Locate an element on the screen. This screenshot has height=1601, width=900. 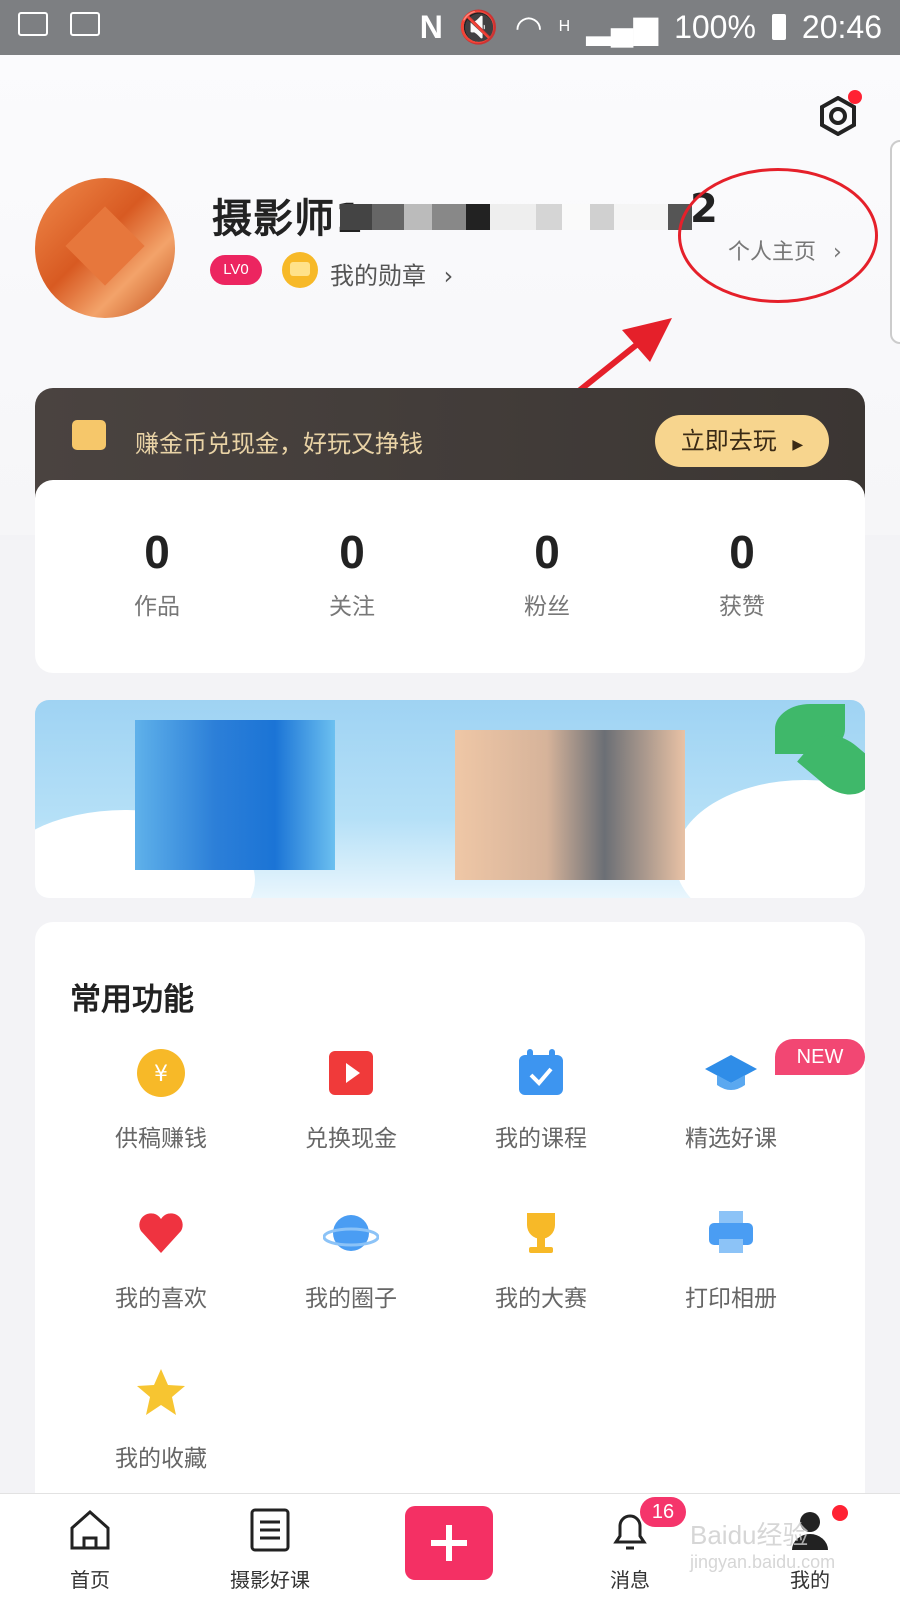
play-now-button: 立即去玩 ▶ is located at coordinates (742, 441).